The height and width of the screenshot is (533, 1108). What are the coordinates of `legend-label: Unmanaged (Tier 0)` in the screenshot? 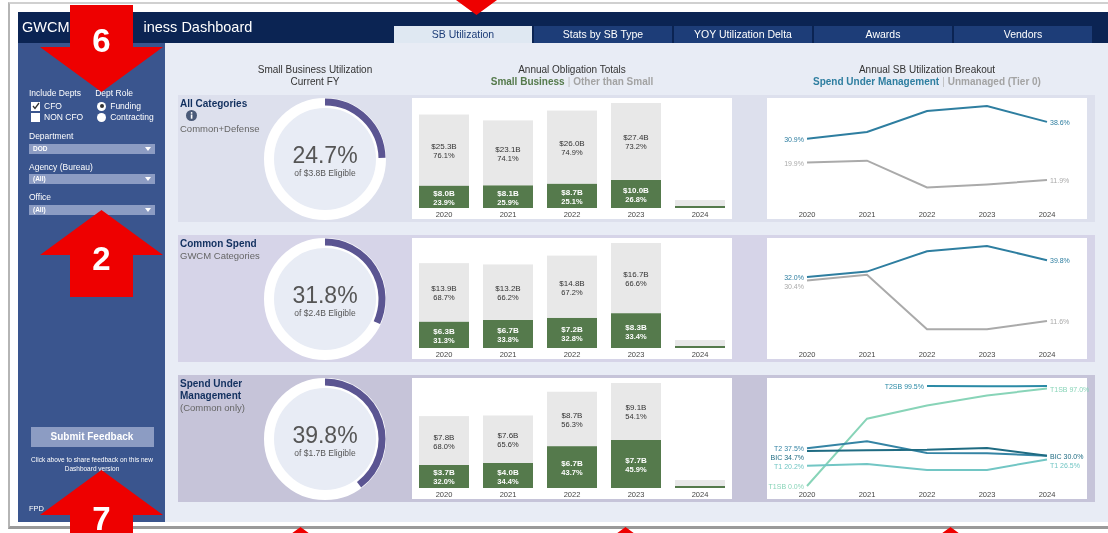 It's located at (994, 81).